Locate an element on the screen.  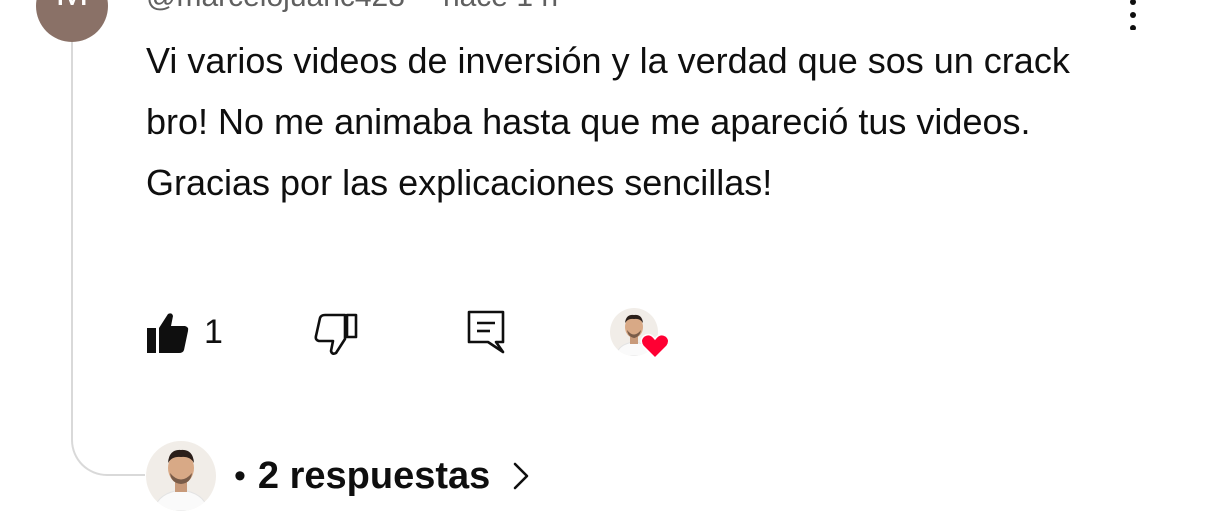
reply-author-avatar is located at coordinates (181, 476).